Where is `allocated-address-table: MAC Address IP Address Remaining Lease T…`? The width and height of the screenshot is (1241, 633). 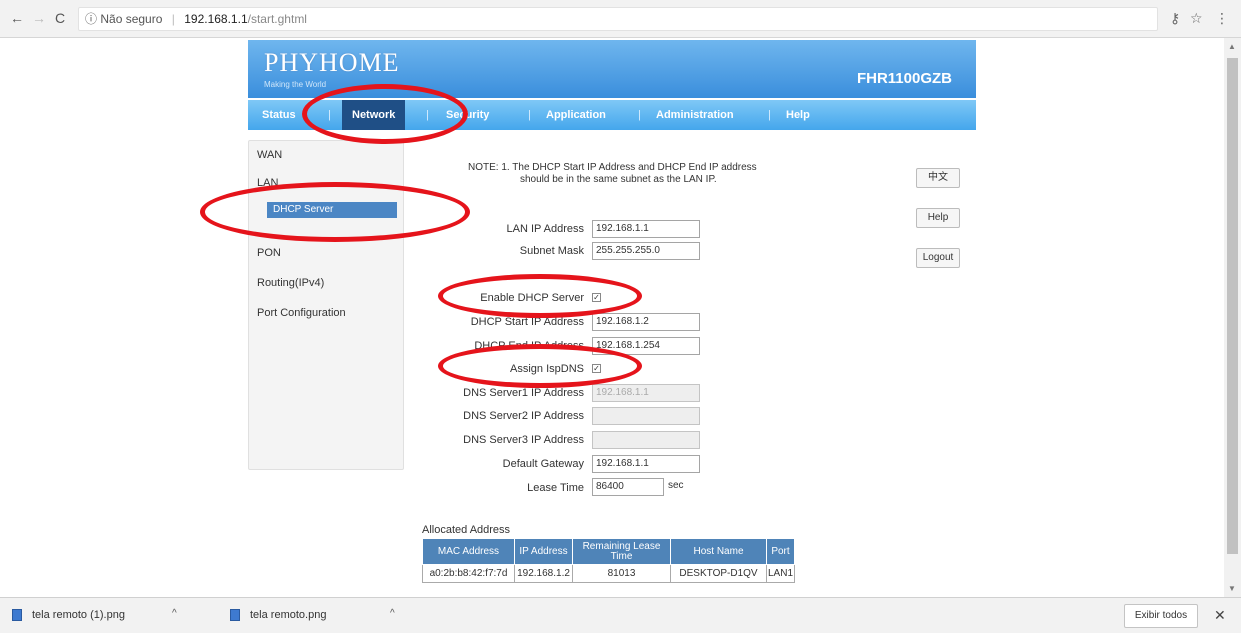 allocated-address-table: MAC Address IP Address Remaining Lease T… is located at coordinates (608, 560).